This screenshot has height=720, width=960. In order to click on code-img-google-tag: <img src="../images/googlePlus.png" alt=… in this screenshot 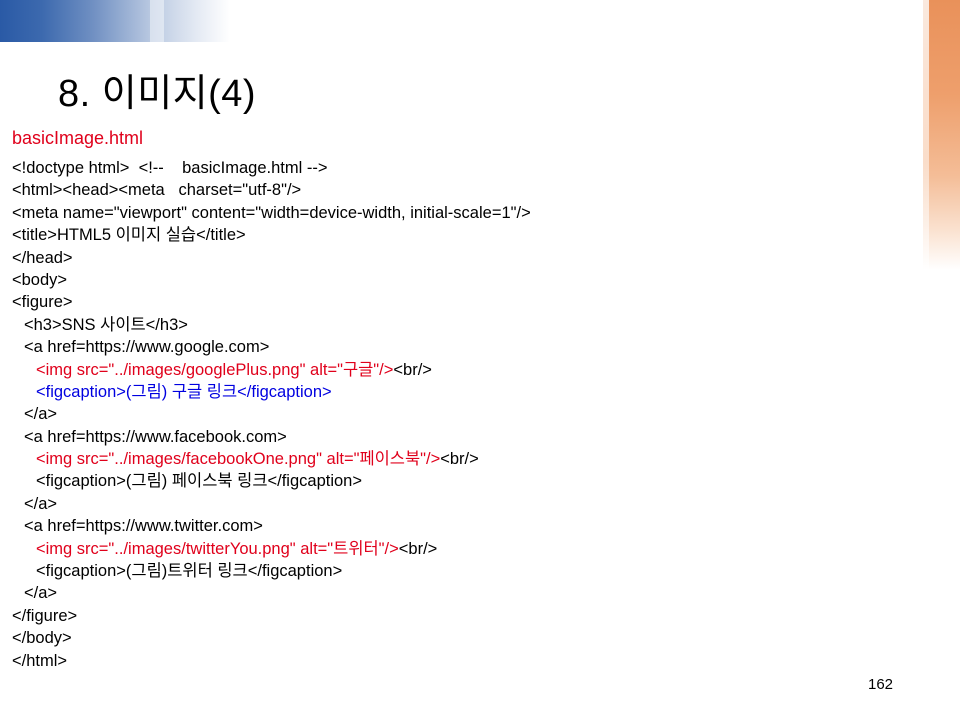, I will do `click(215, 369)`.